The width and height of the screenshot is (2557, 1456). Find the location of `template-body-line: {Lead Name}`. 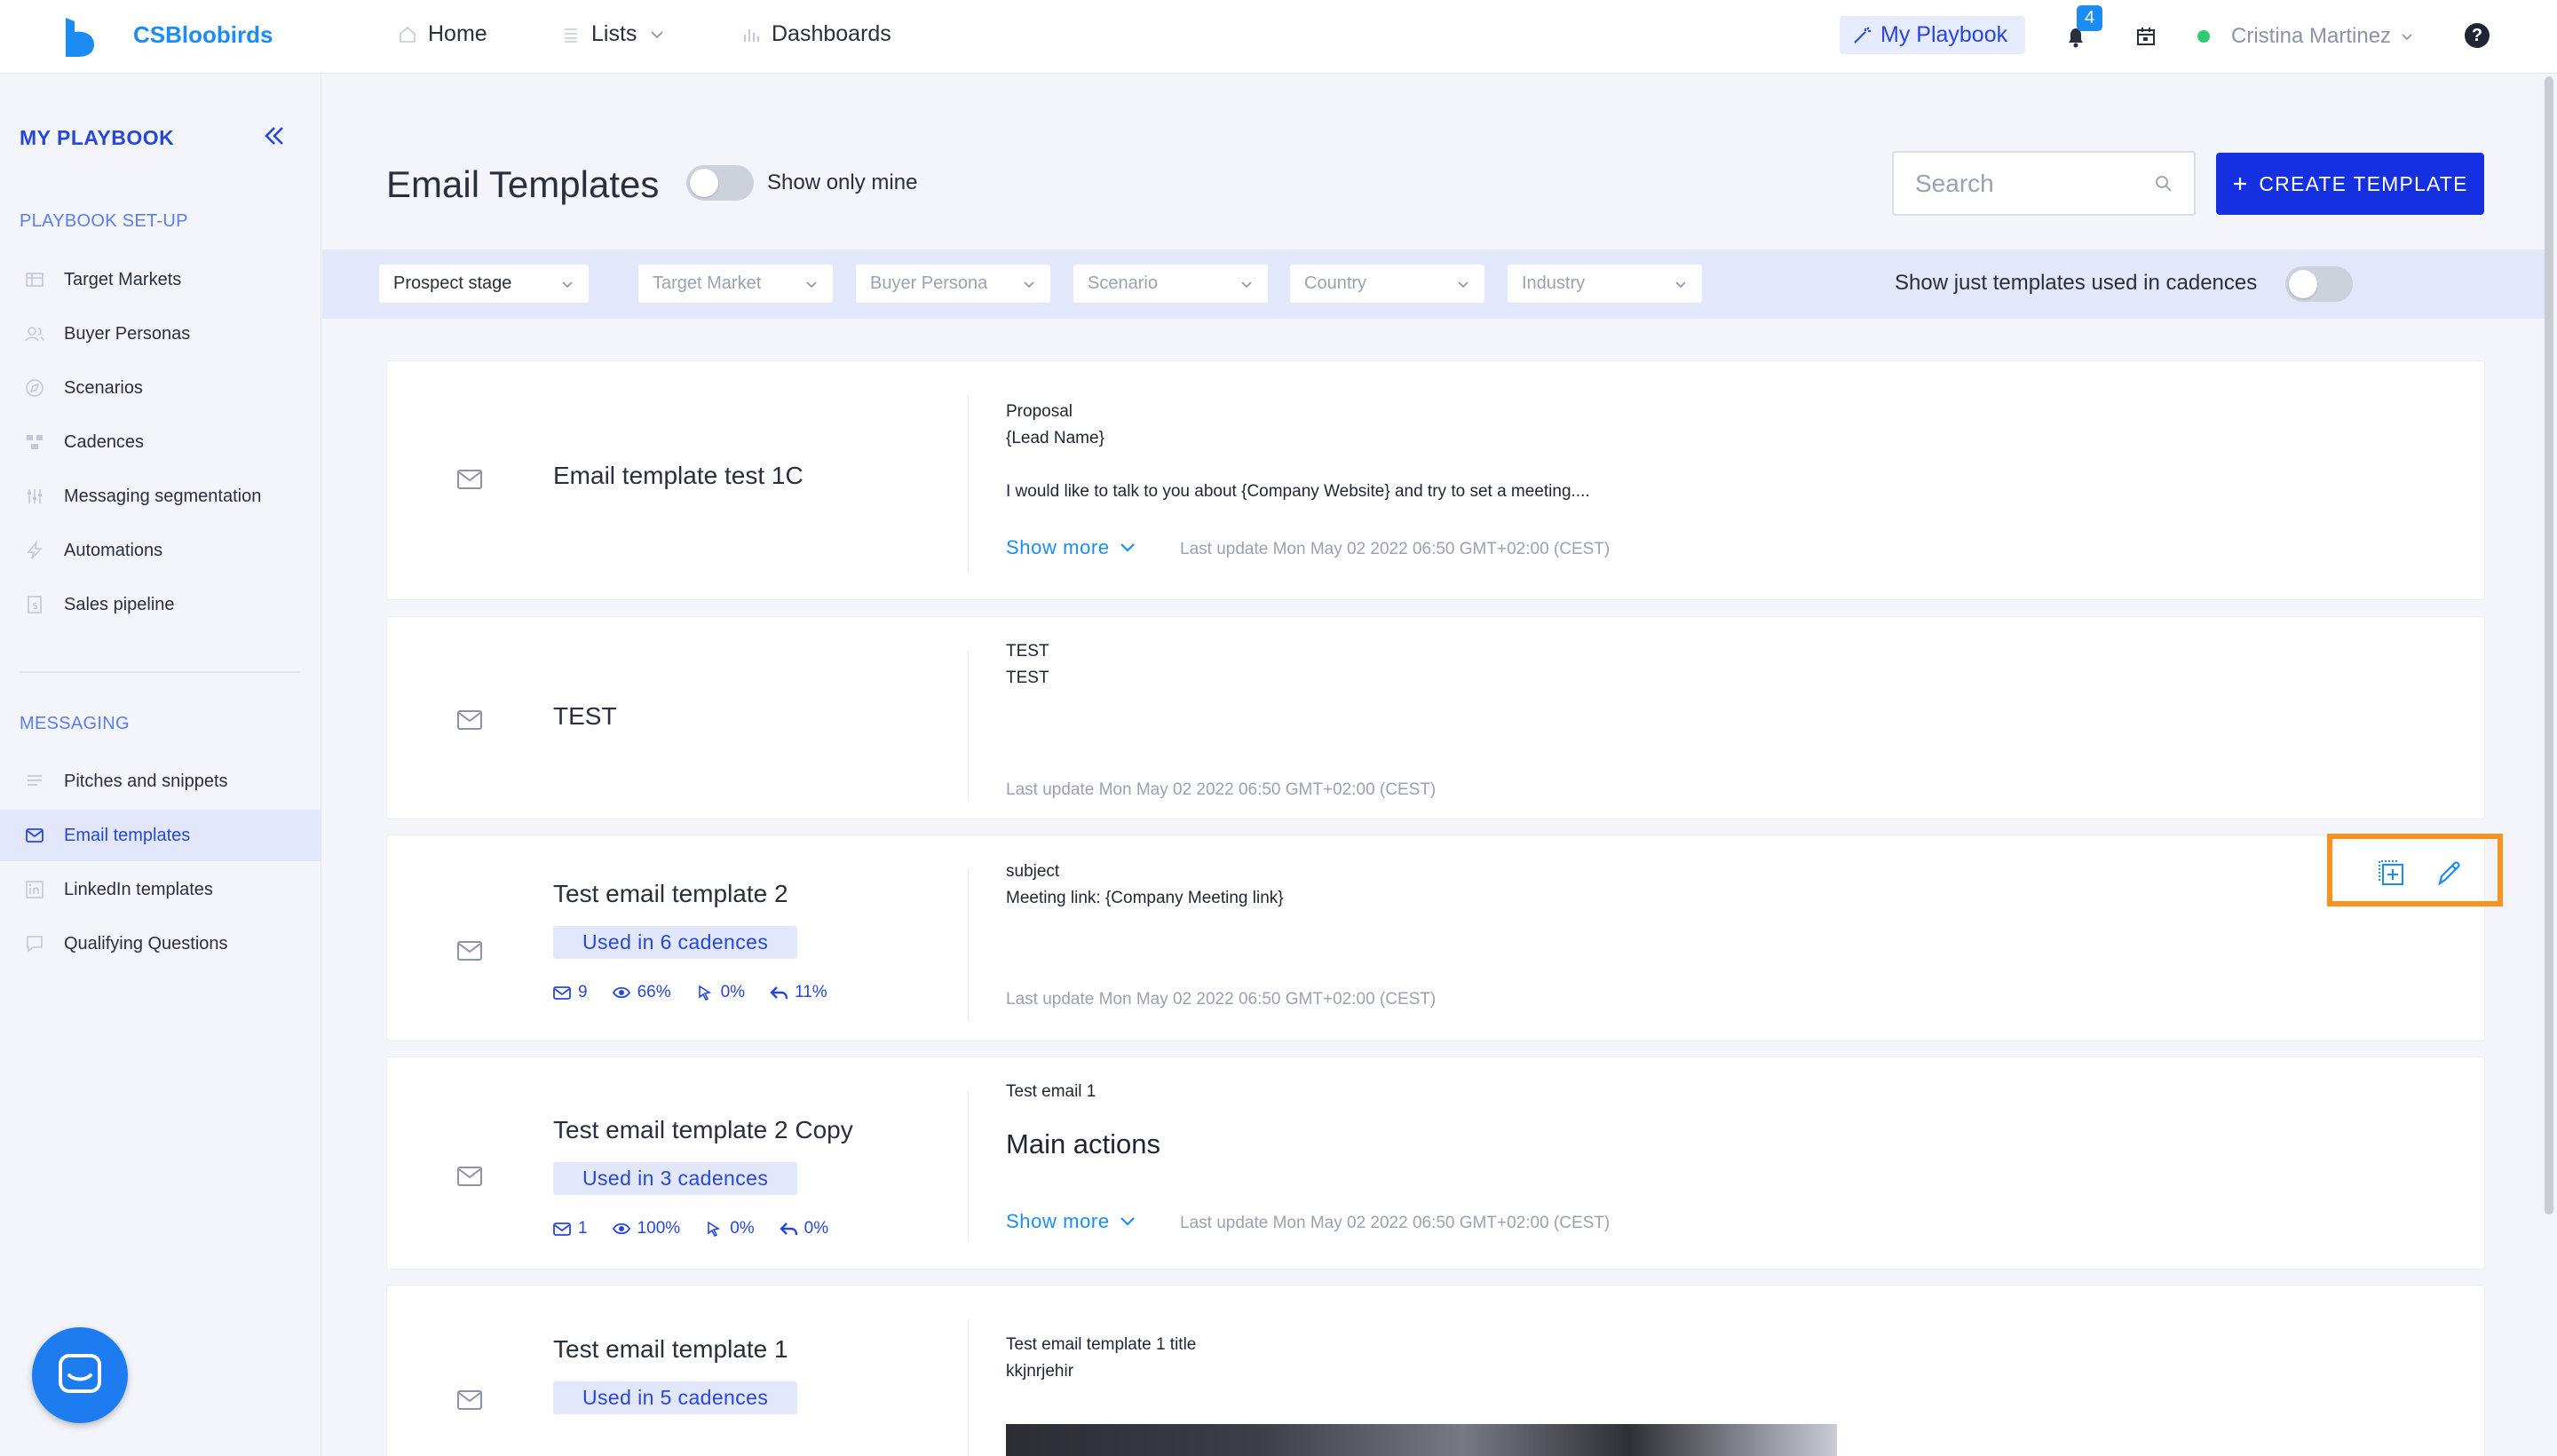

template-body-line: {Lead Name} is located at coordinates (1055, 438).